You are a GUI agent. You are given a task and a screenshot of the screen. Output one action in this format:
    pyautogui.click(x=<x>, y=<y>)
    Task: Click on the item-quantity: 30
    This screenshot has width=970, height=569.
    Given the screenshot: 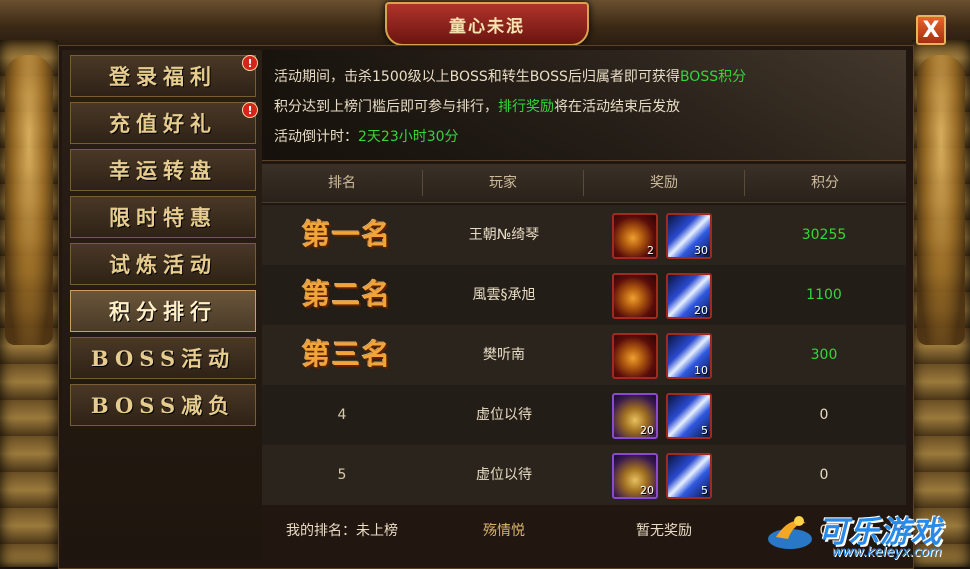 What is the action you would take?
    pyautogui.click(x=701, y=250)
    